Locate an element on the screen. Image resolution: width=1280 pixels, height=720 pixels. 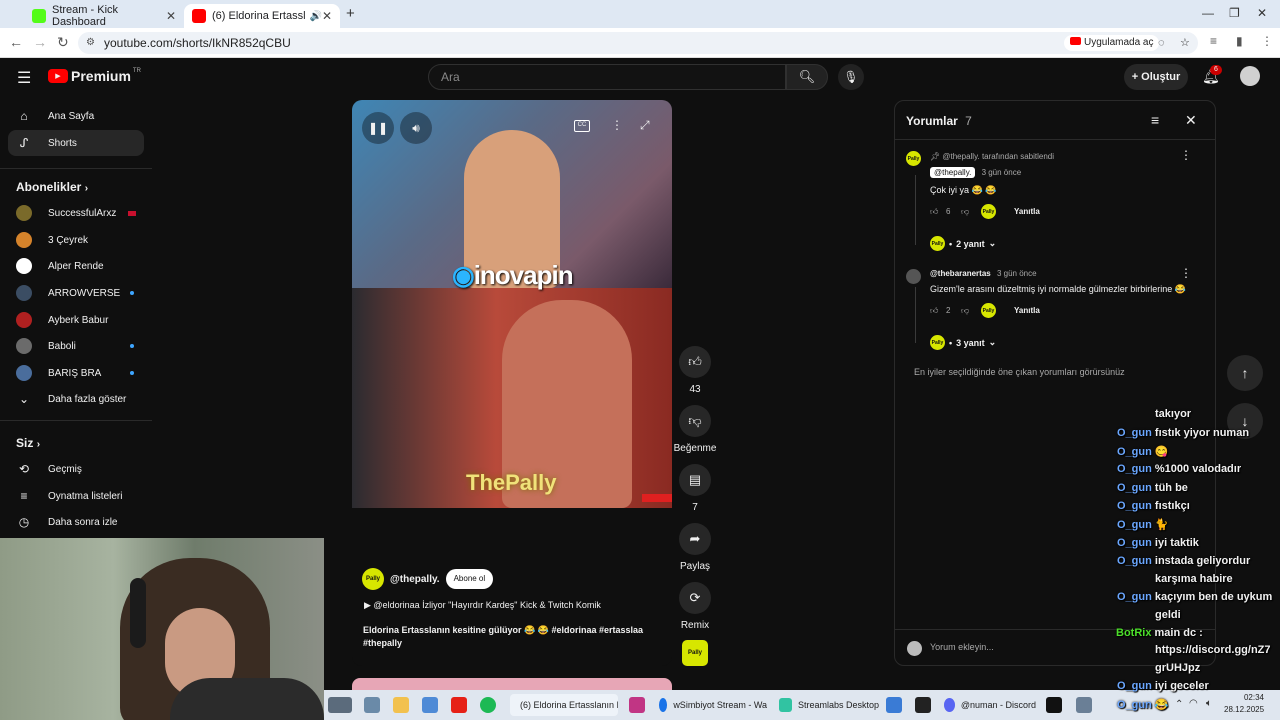
new-tab-button: + is located at coordinates (350, 13).